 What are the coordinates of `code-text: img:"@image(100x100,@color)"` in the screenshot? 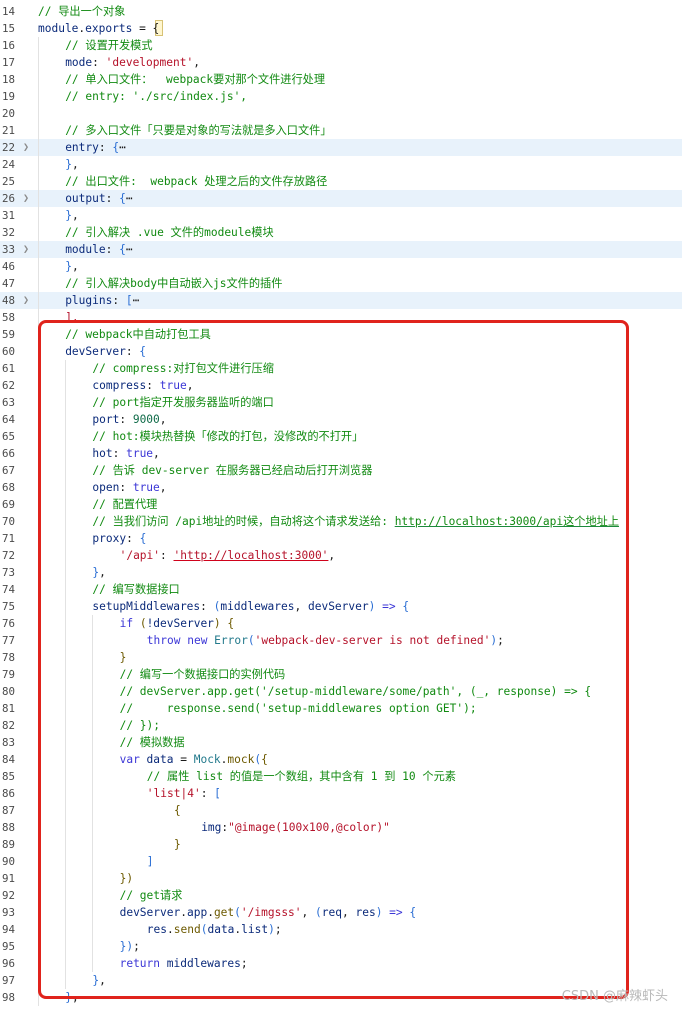 It's located at (214, 827).